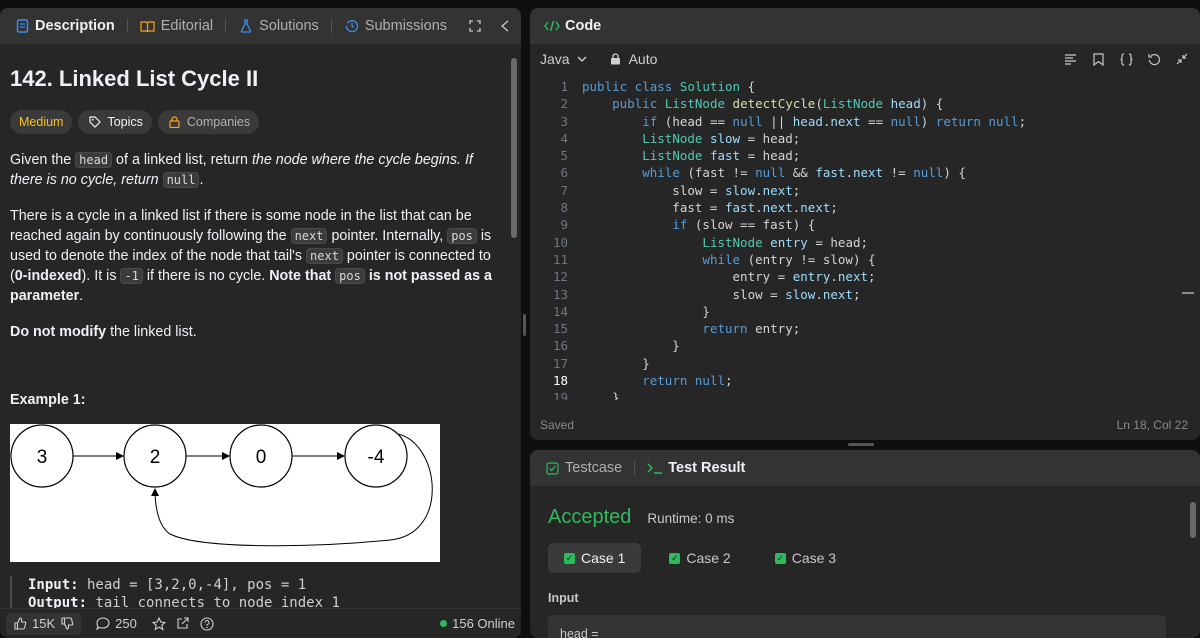 The image size is (1200, 638). Describe the element at coordinates (176, 26) in the screenshot. I see `tab-editorial: Editorial` at that location.